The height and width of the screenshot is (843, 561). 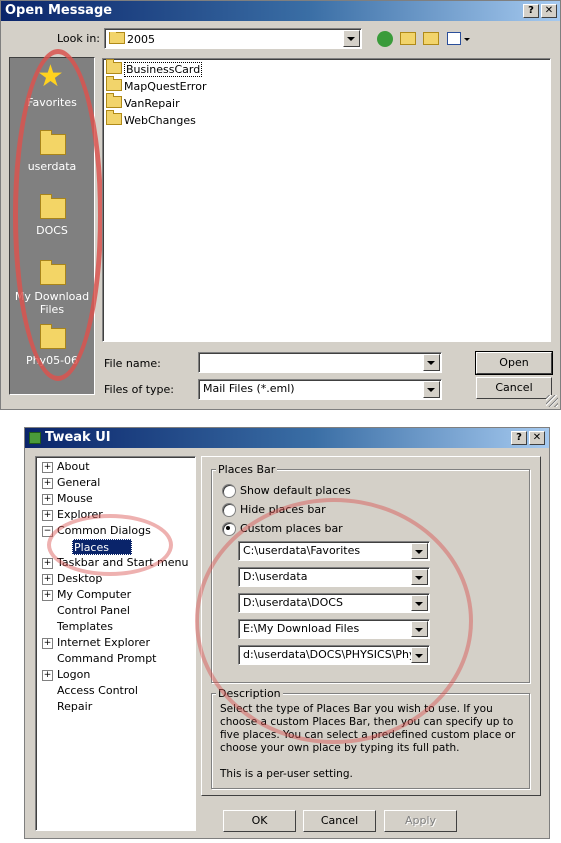 I want to click on open-button: Open, so click(x=514, y=363).